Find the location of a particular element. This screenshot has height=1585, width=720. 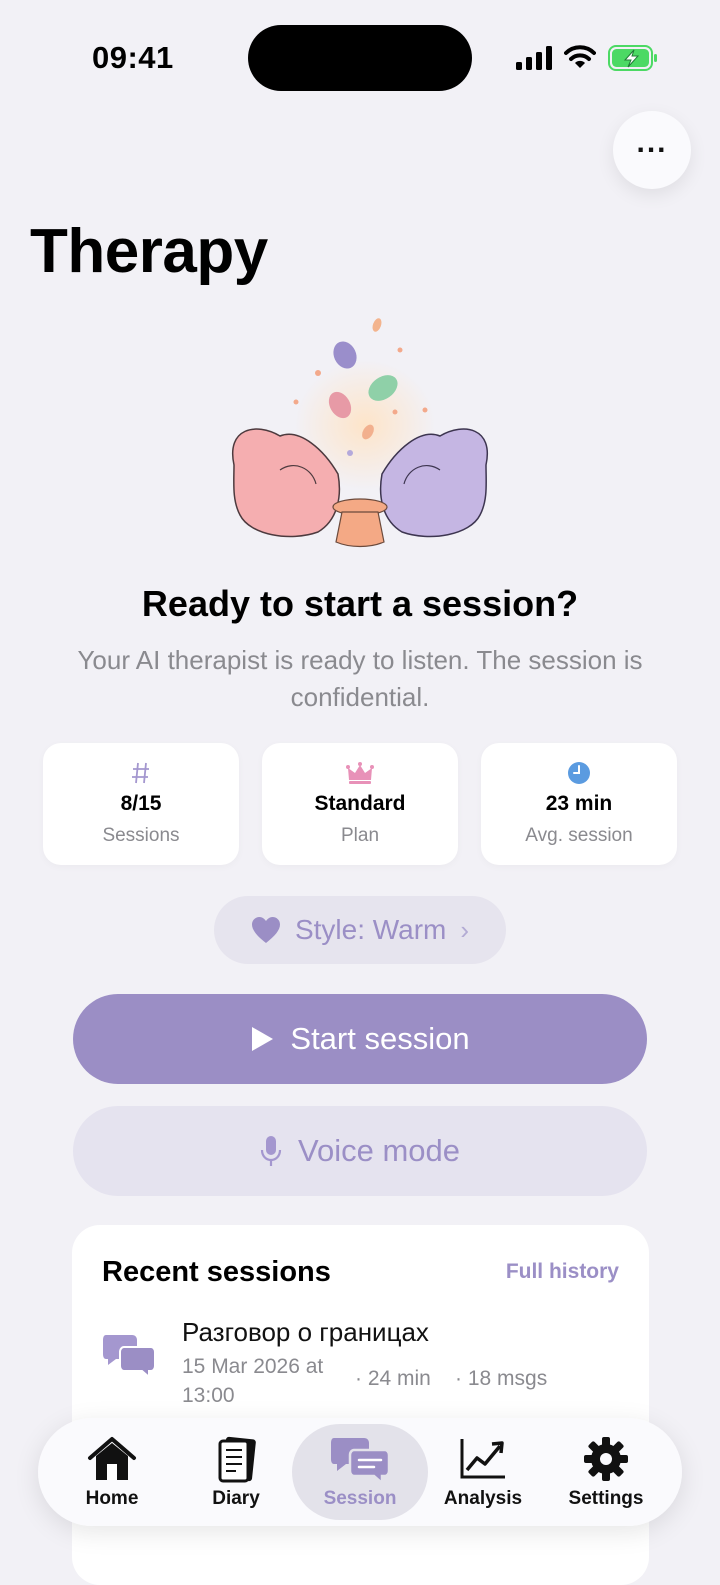

tab-home: Home is located at coordinates (112, 1472).